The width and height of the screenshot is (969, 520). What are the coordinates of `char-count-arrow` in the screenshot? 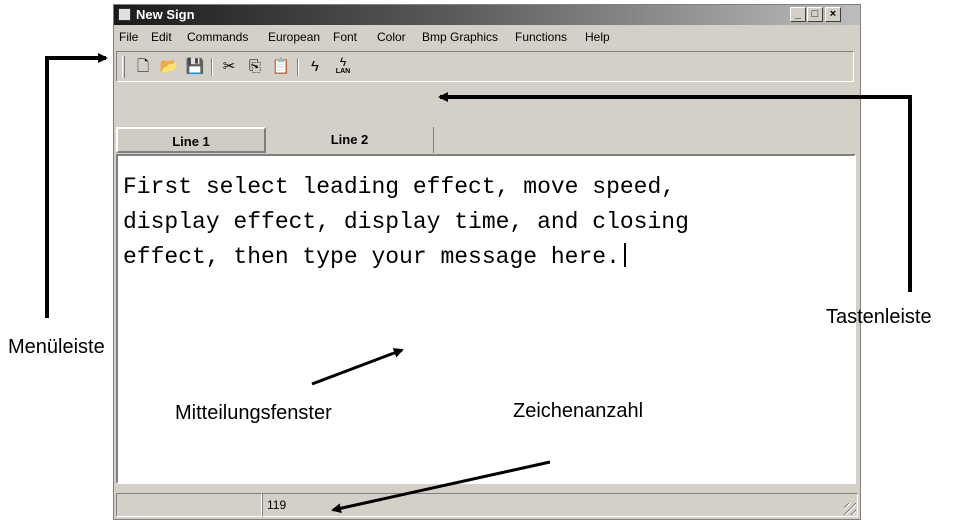 It's located at (441, 487).